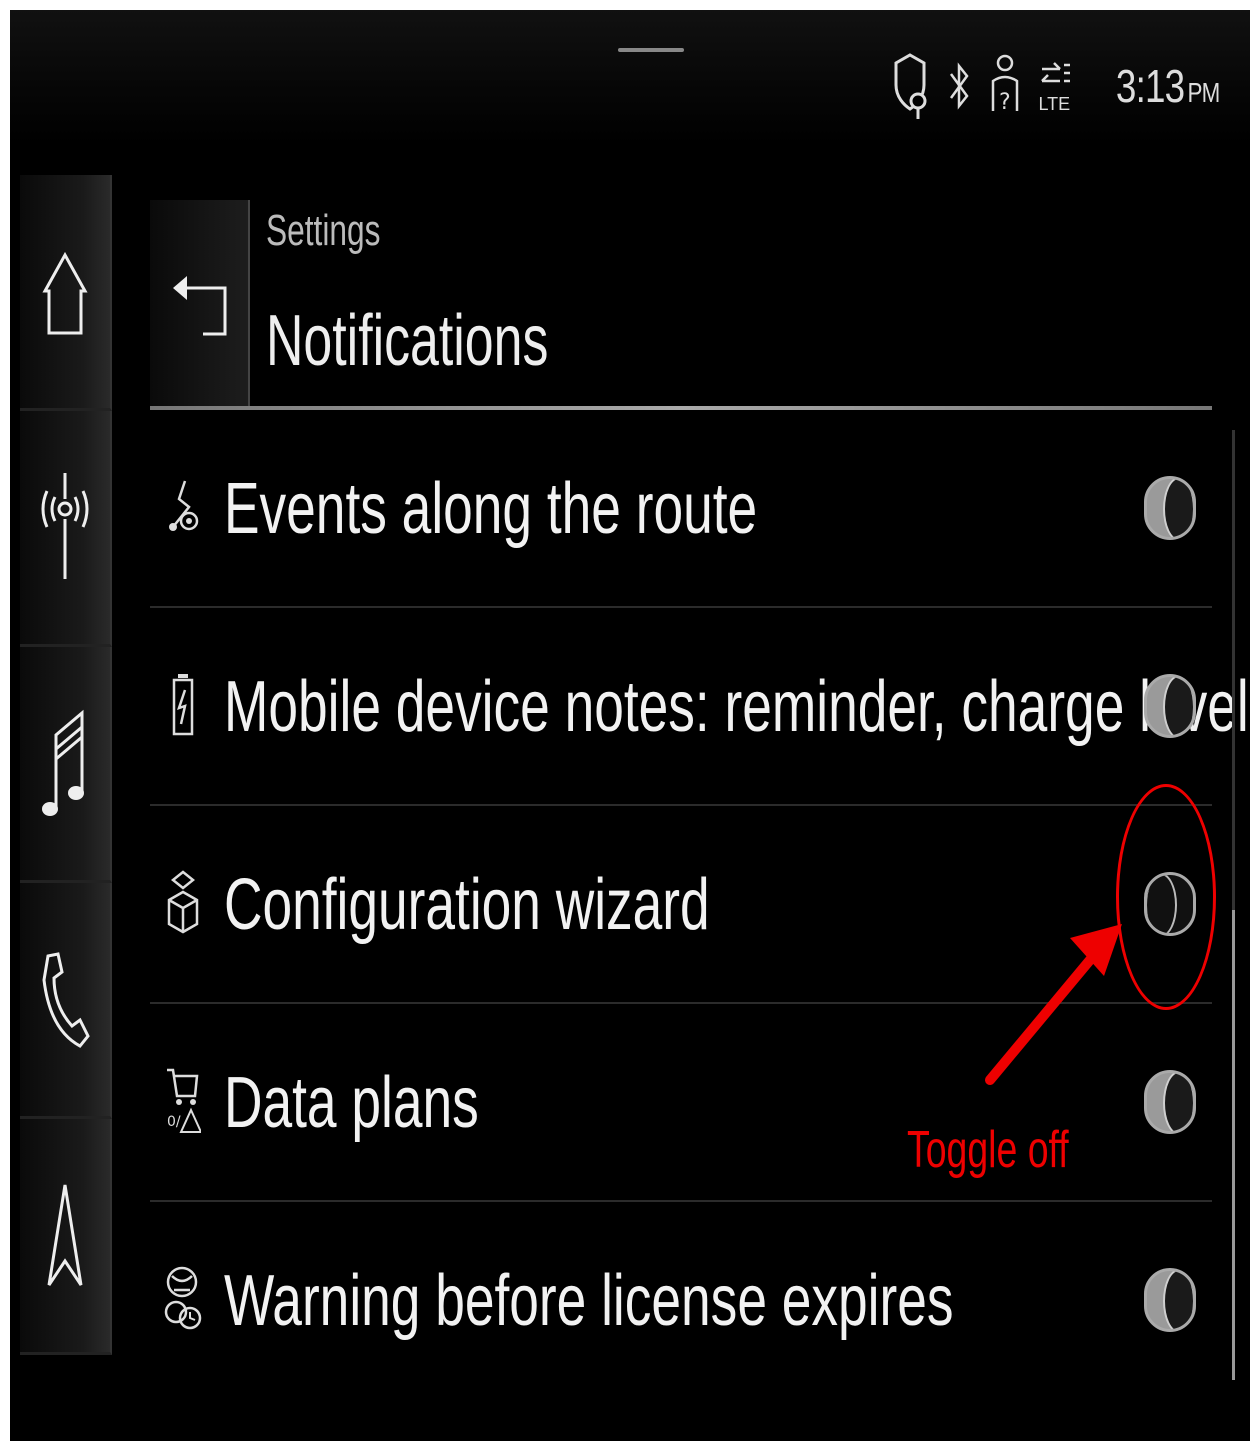 This screenshot has height=1441, width=1250. Describe the element at coordinates (1053, 1004) in the screenshot. I see `annotation-arrow` at that location.